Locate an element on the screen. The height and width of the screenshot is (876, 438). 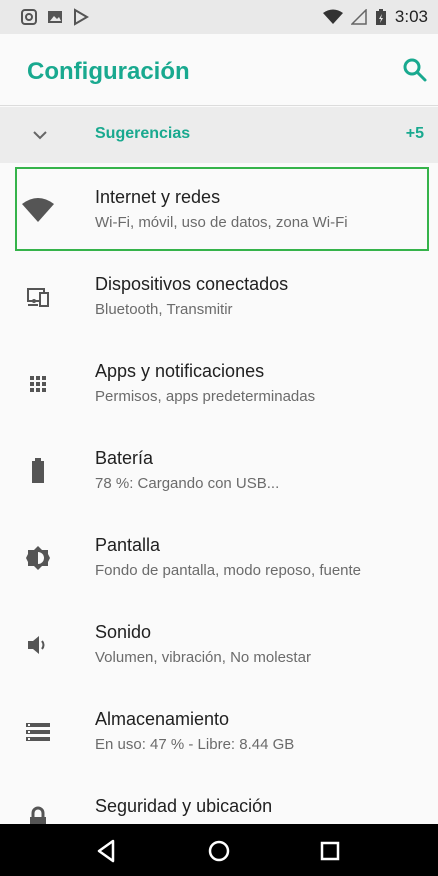
settings-item-title: Sonido is located at coordinates (123, 632).